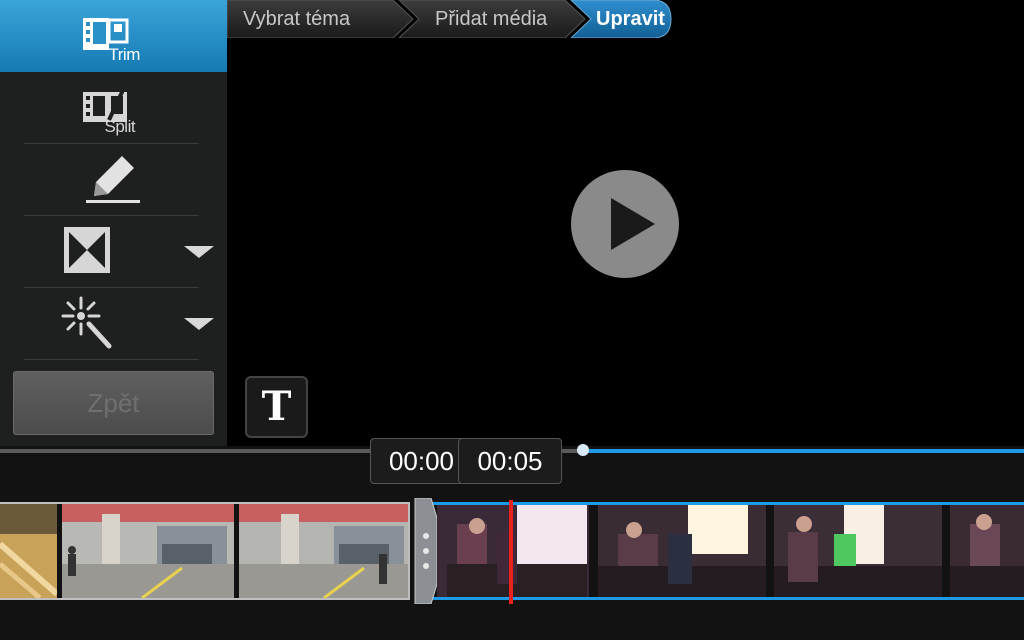 The width and height of the screenshot is (1024, 640). I want to click on progress-fill, so click(803, 451).